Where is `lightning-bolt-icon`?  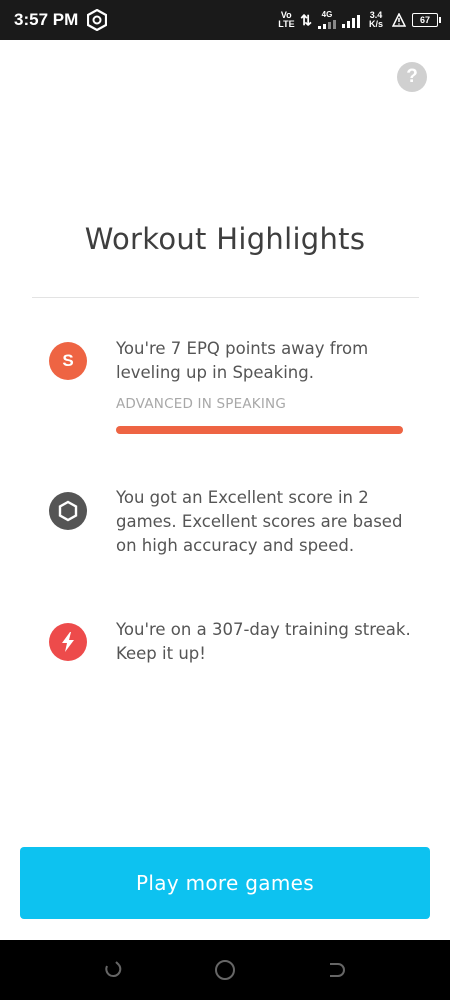
lightning-bolt-icon is located at coordinates (68, 642).